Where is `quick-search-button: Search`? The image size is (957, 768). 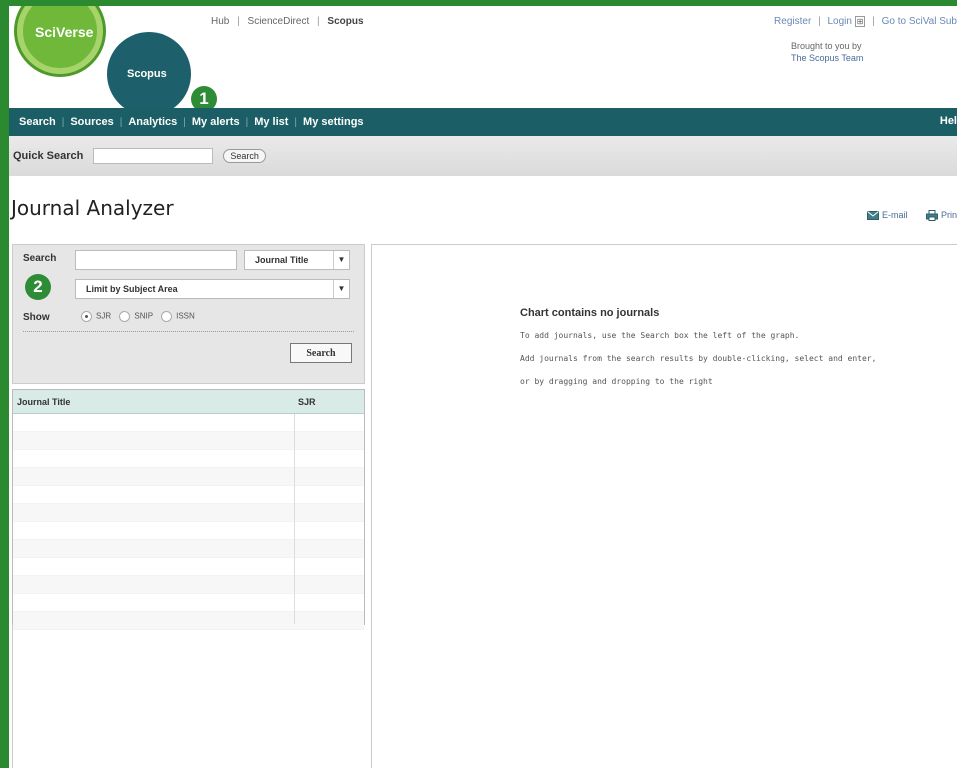 quick-search-button: Search is located at coordinates (244, 156).